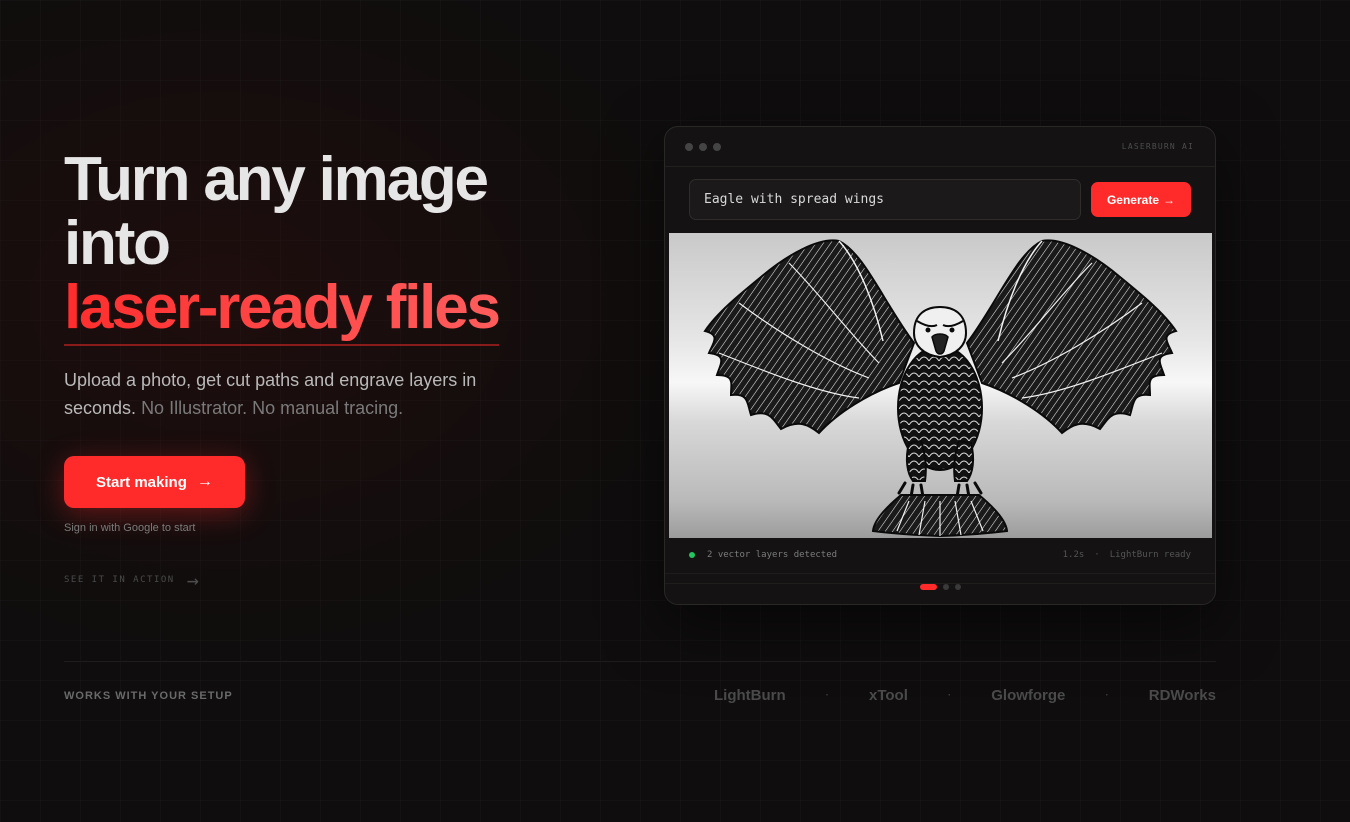 The width and height of the screenshot is (1350, 822). What do you see at coordinates (940, 573) in the screenshot?
I see `pager-divider` at bounding box center [940, 573].